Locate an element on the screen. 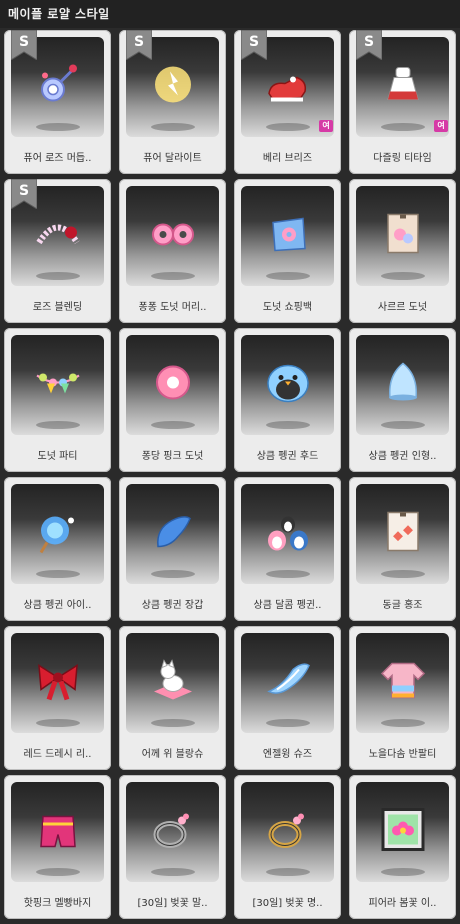 This screenshot has height=924, width=460. item-card: 퐁당 핑크 도넛 is located at coordinates (172, 400).